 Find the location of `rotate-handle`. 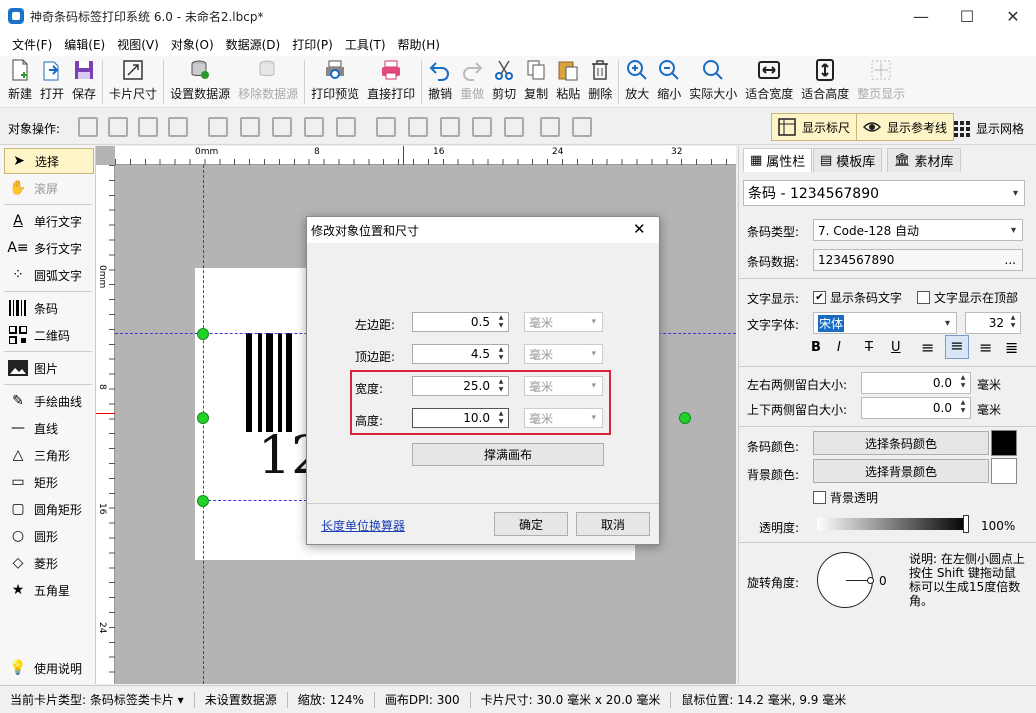

rotate-handle is located at coordinates (685, 418).